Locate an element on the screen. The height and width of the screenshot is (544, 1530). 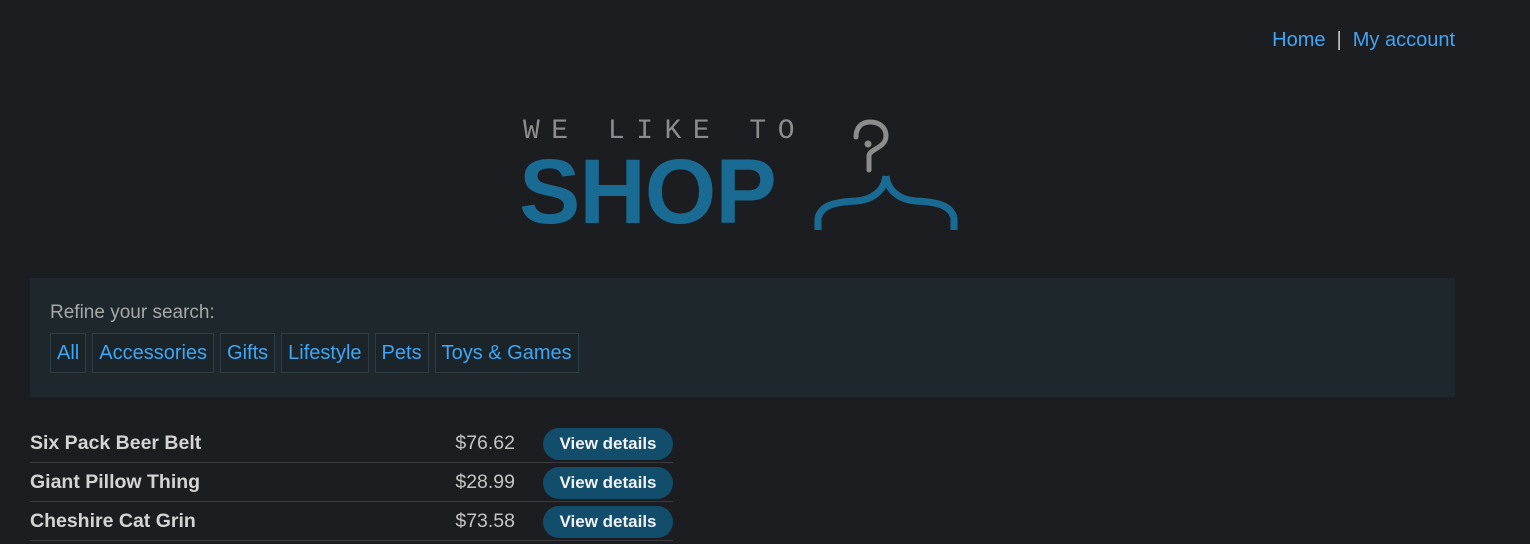
hanger-icon is located at coordinates (886, 174).